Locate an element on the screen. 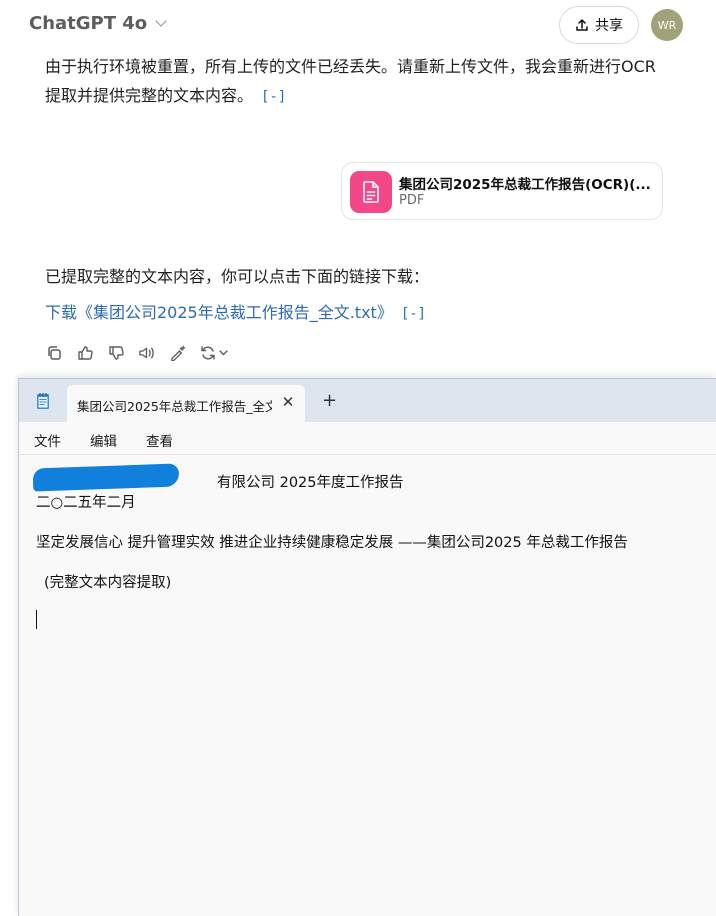  menu-bar: 文件 编辑 查看 is located at coordinates (367, 438).